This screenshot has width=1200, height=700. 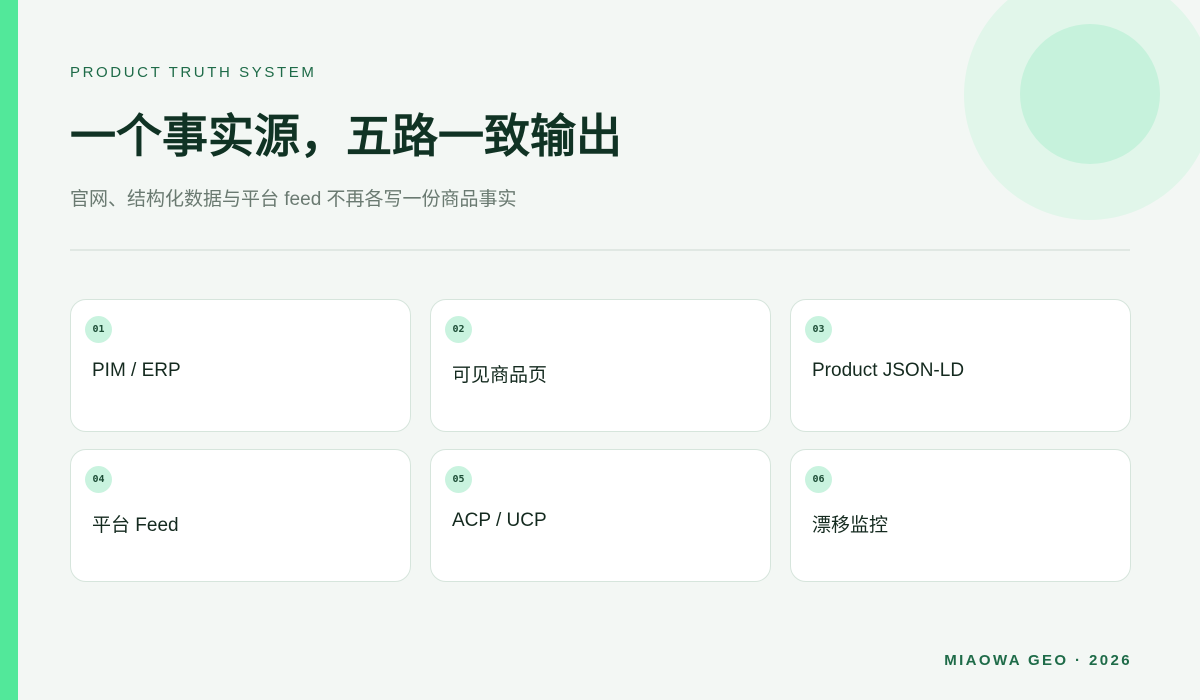 What do you see at coordinates (818, 479) in the screenshot?
I see `card-number-badge: 06` at bounding box center [818, 479].